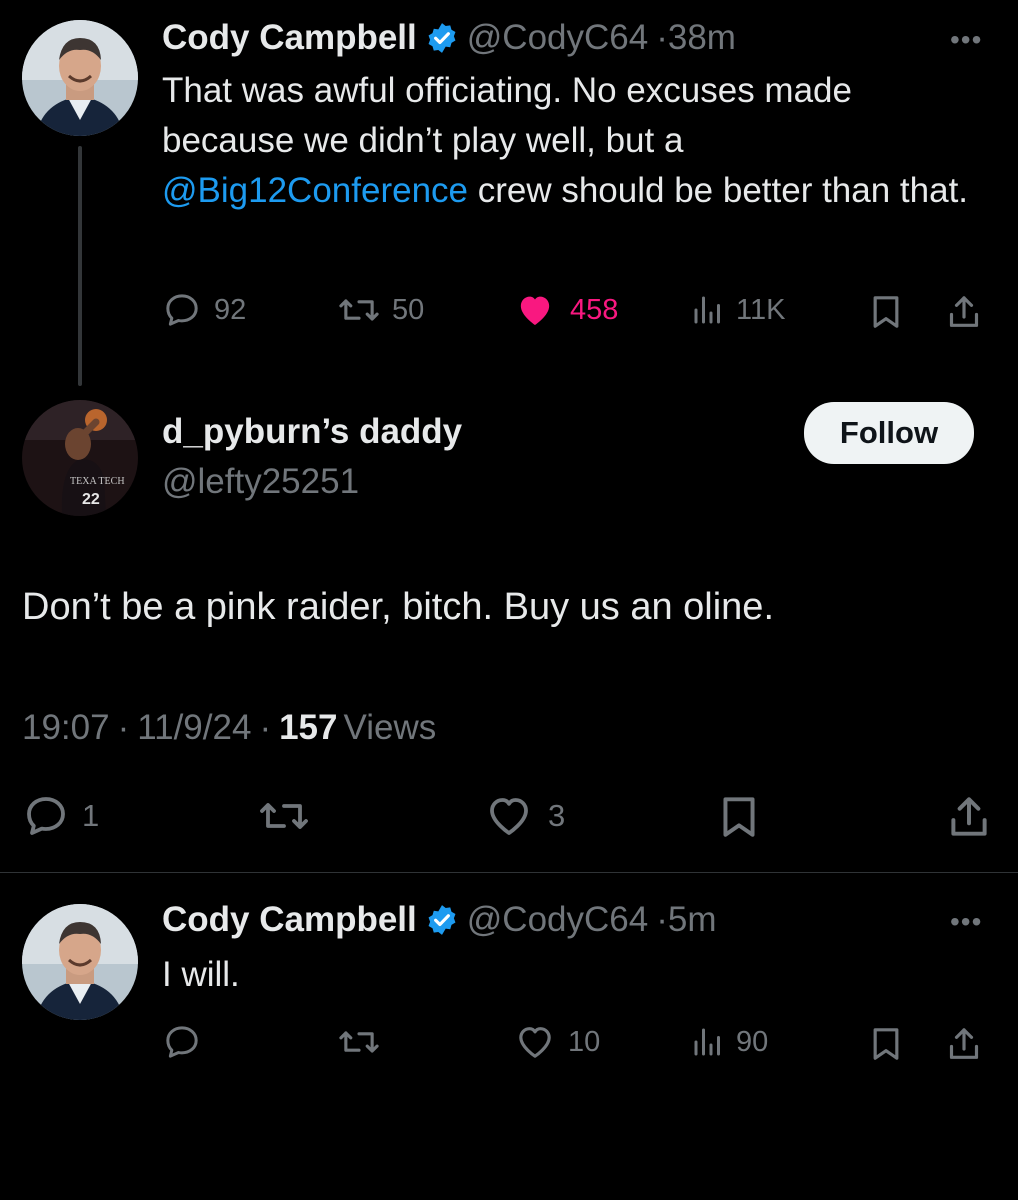  Describe the element at coordinates (594, 309) in the screenshot. I see `like-count: 458` at that location.